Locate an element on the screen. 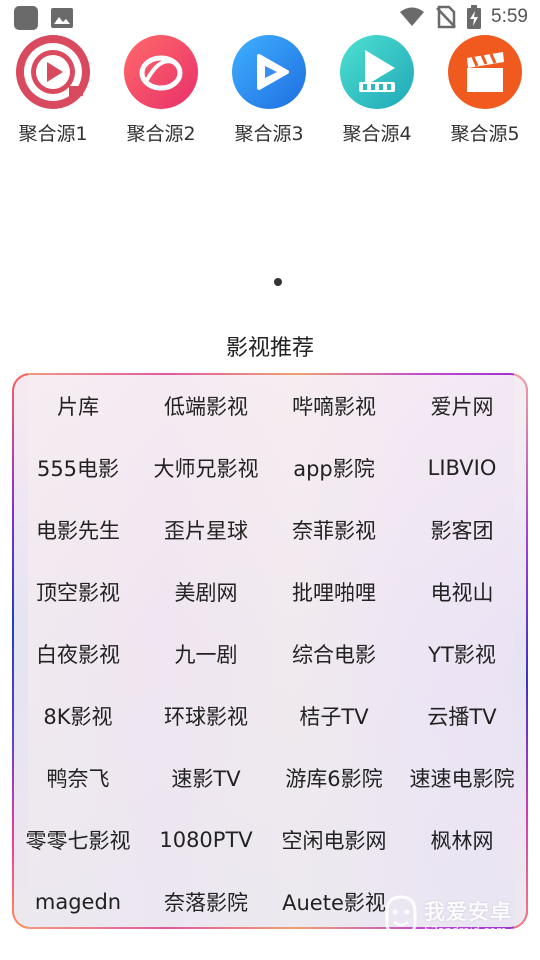 The width and height of the screenshot is (540, 960). source-label: 聚合源2 is located at coordinates (161, 134).